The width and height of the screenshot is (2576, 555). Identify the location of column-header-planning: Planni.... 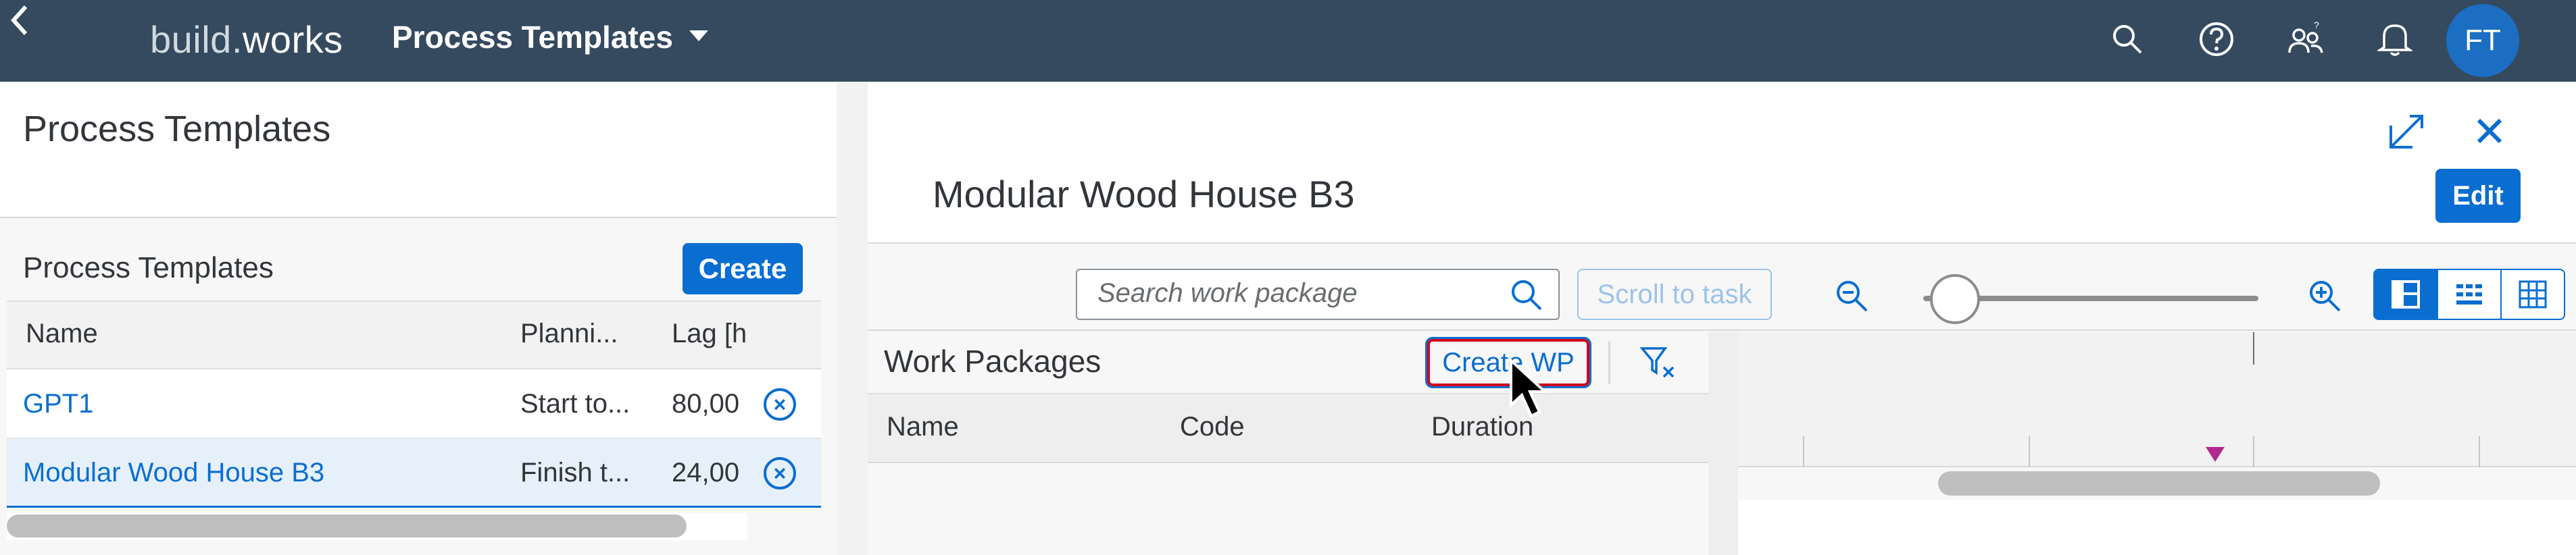
(569, 334).